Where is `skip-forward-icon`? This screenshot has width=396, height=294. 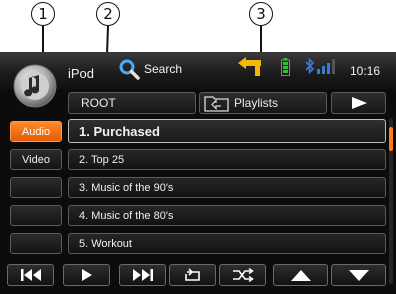 skip-forward-icon is located at coordinates (142, 275).